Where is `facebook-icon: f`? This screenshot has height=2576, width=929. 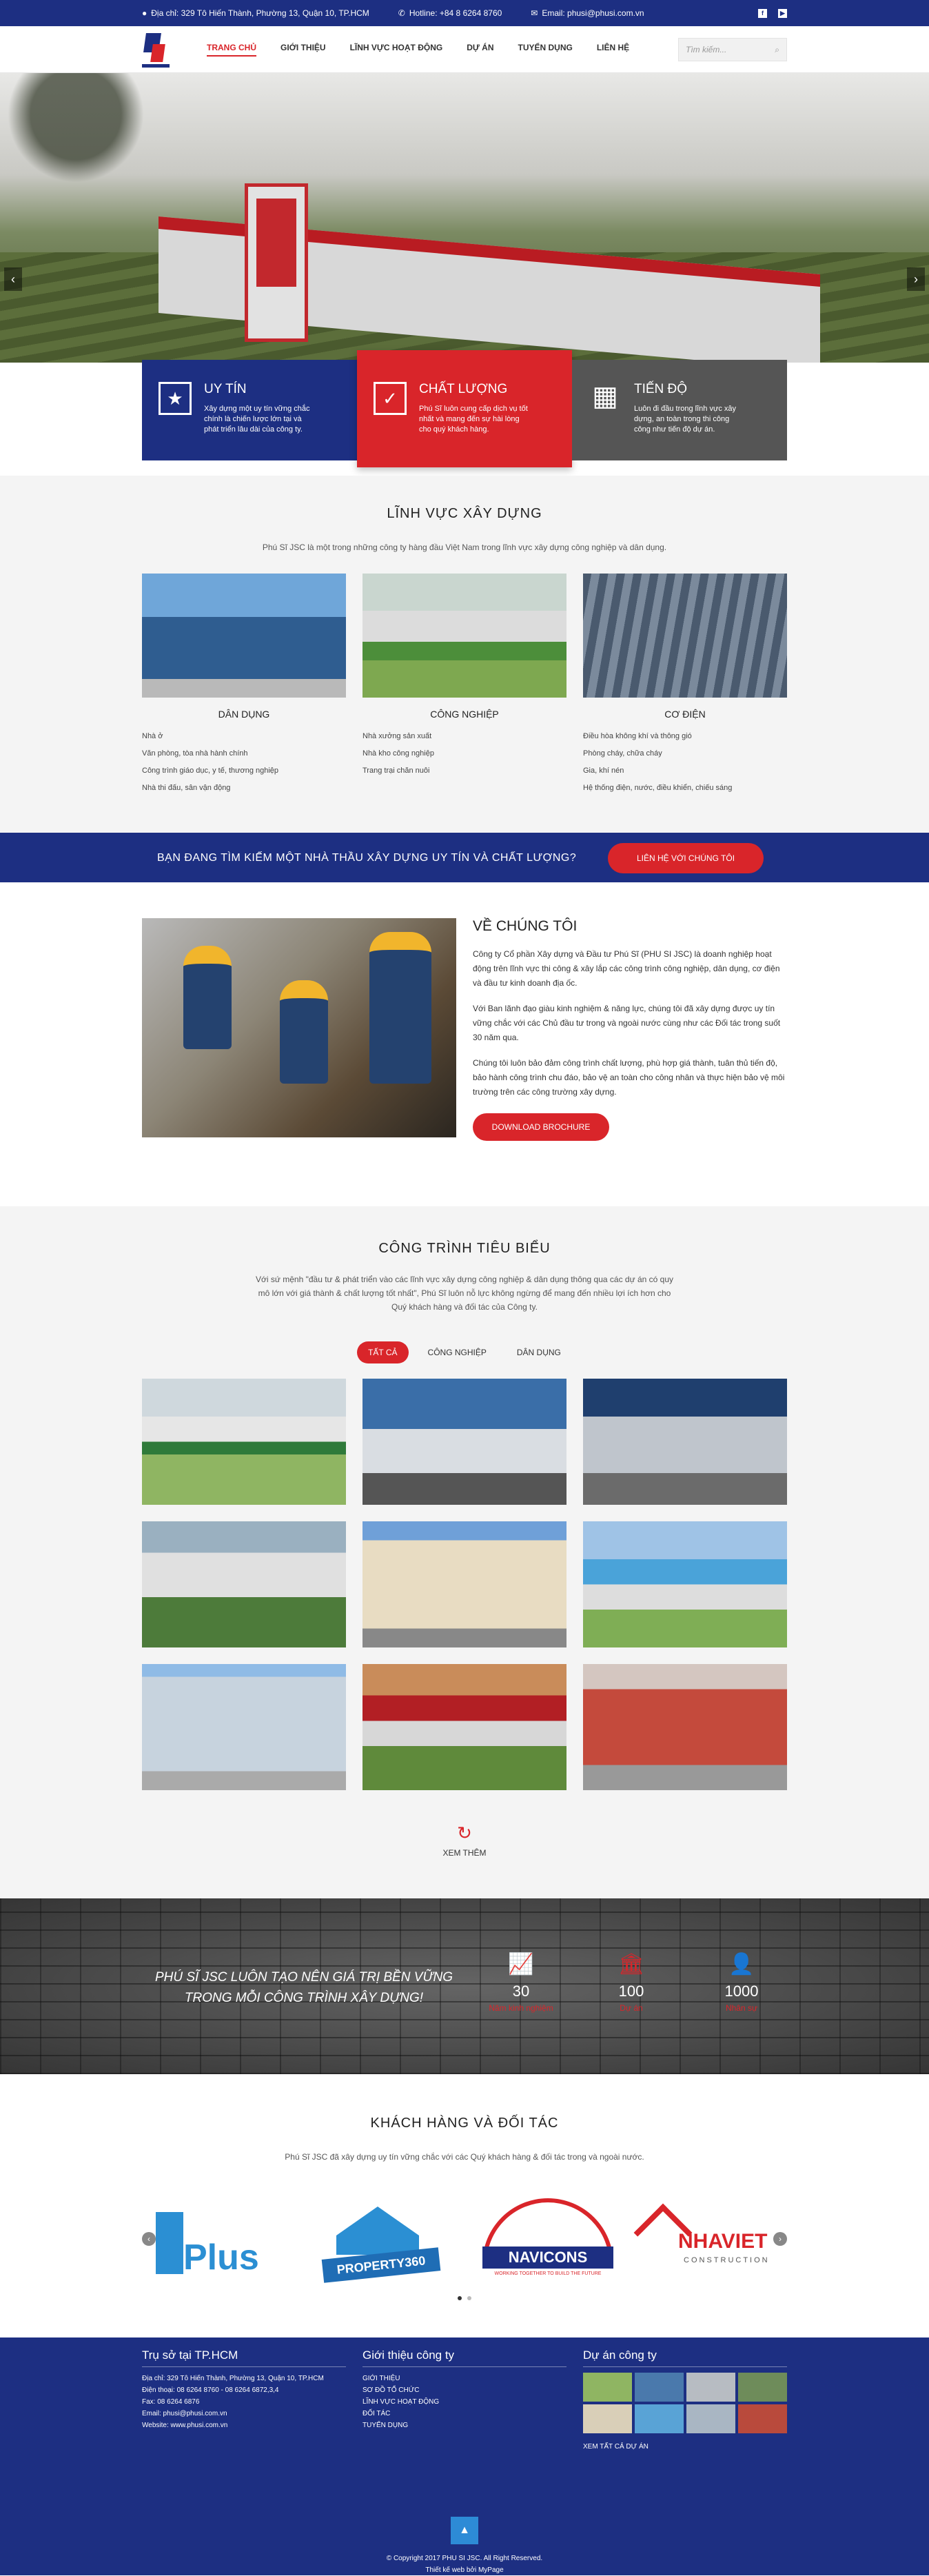
facebook-icon: f is located at coordinates (762, 13).